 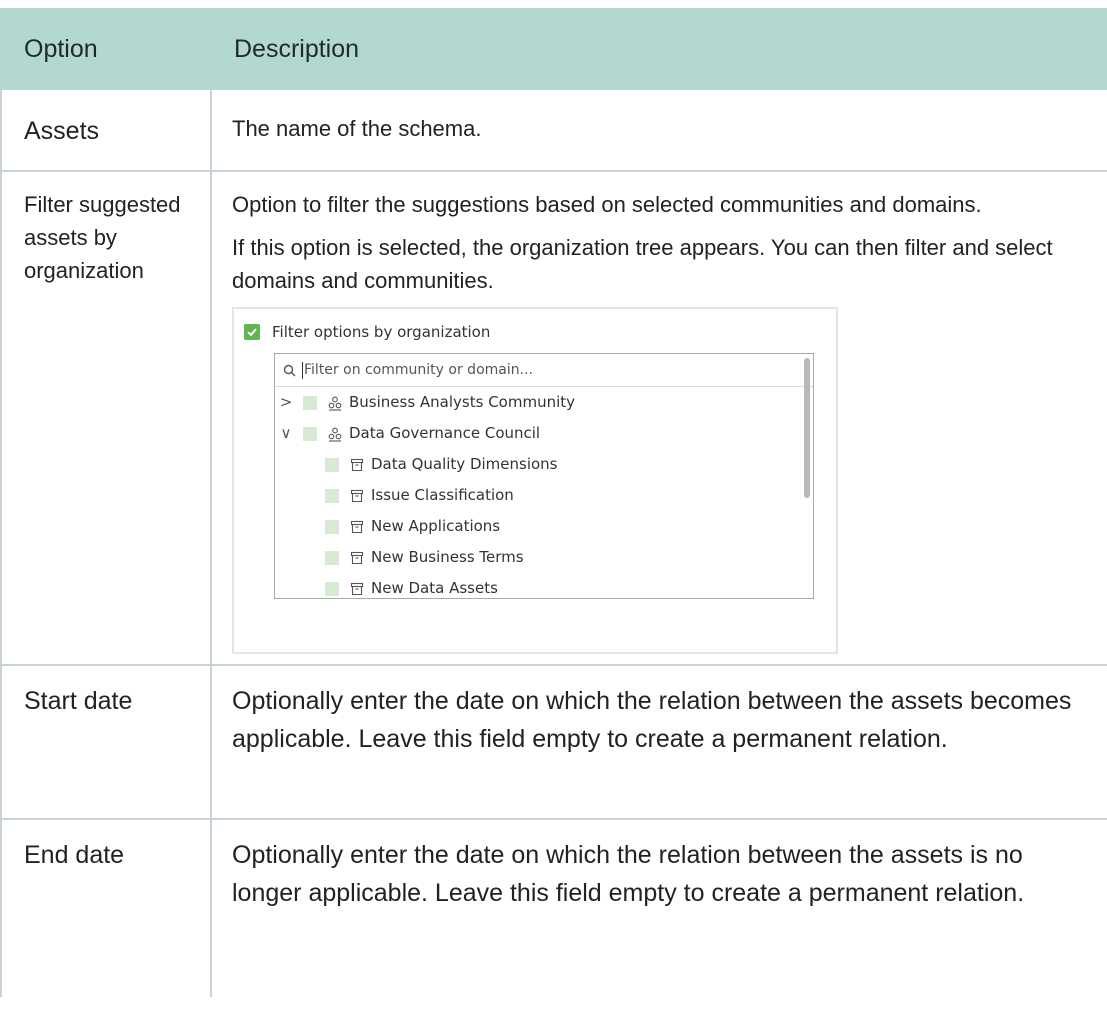 I want to click on table-header-row: Option Description, so click(x=553, y=49).